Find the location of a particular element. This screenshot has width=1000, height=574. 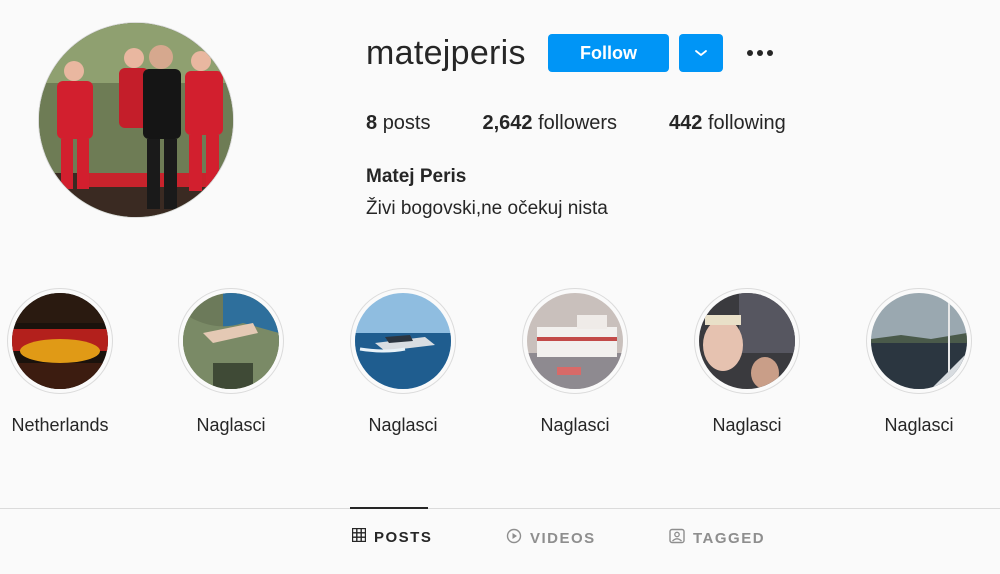

profile-username: matejperis is located at coordinates (446, 53).